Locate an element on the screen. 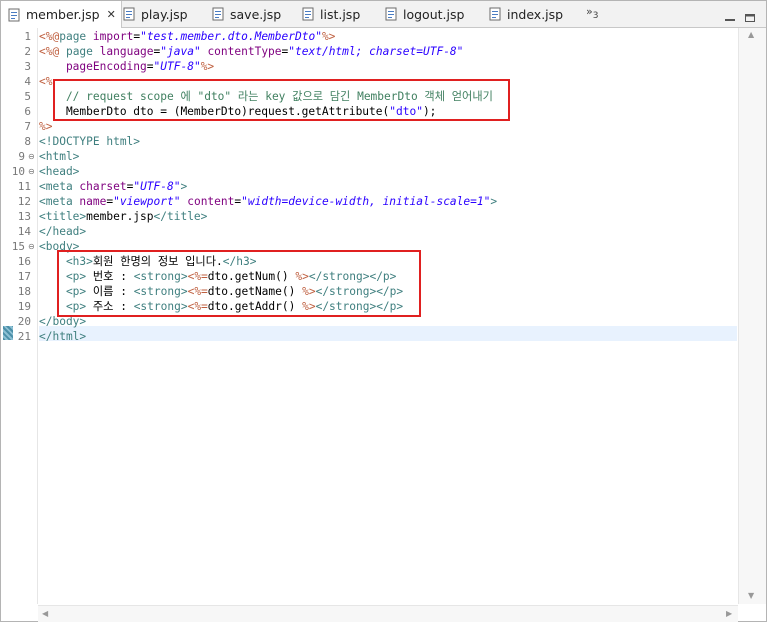  line-number: 1 is located at coordinates (27, 36).